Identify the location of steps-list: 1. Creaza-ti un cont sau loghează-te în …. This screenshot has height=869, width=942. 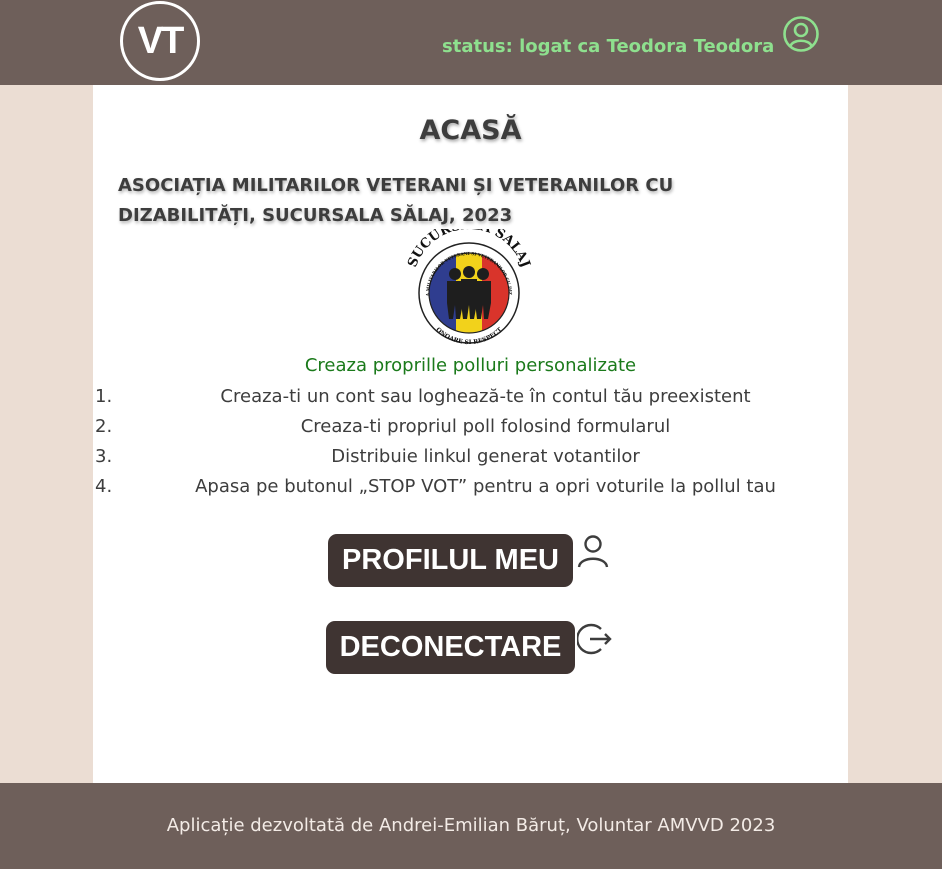
(470, 445).